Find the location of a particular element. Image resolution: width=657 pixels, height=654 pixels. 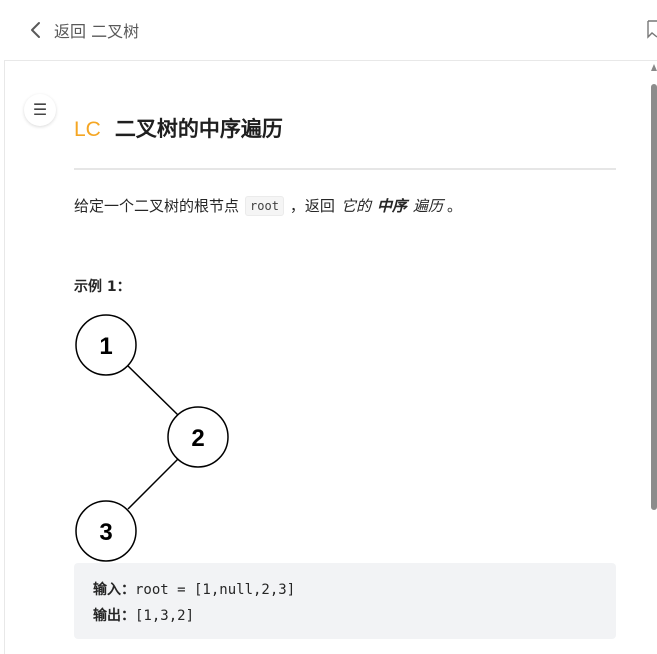

output-label: 输出： is located at coordinates (114, 616).